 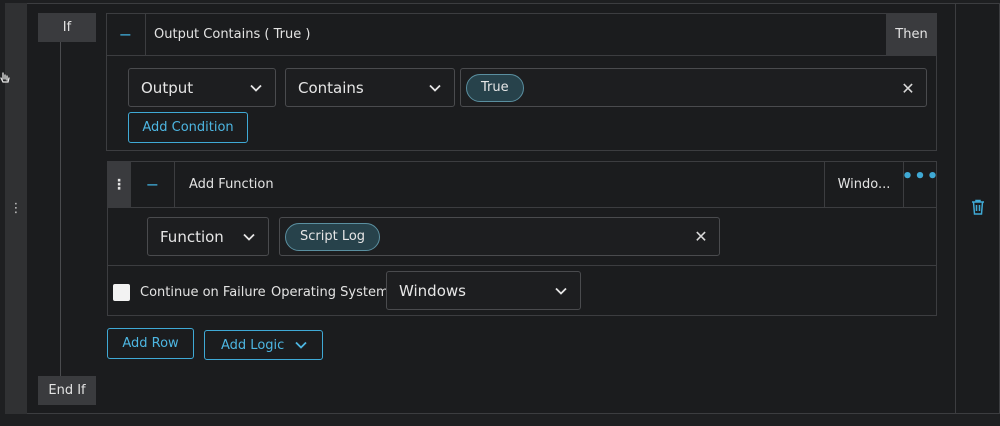 I want to click on continue-on-failure-checkbox, so click(x=121, y=292).